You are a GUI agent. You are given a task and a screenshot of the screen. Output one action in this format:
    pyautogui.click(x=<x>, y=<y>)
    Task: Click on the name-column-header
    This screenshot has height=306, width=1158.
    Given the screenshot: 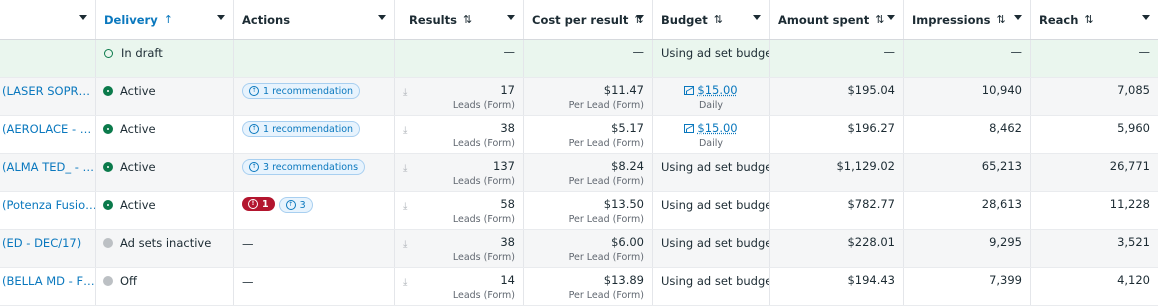 What is the action you would take?
    pyautogui.click(x=48, y=19)
    